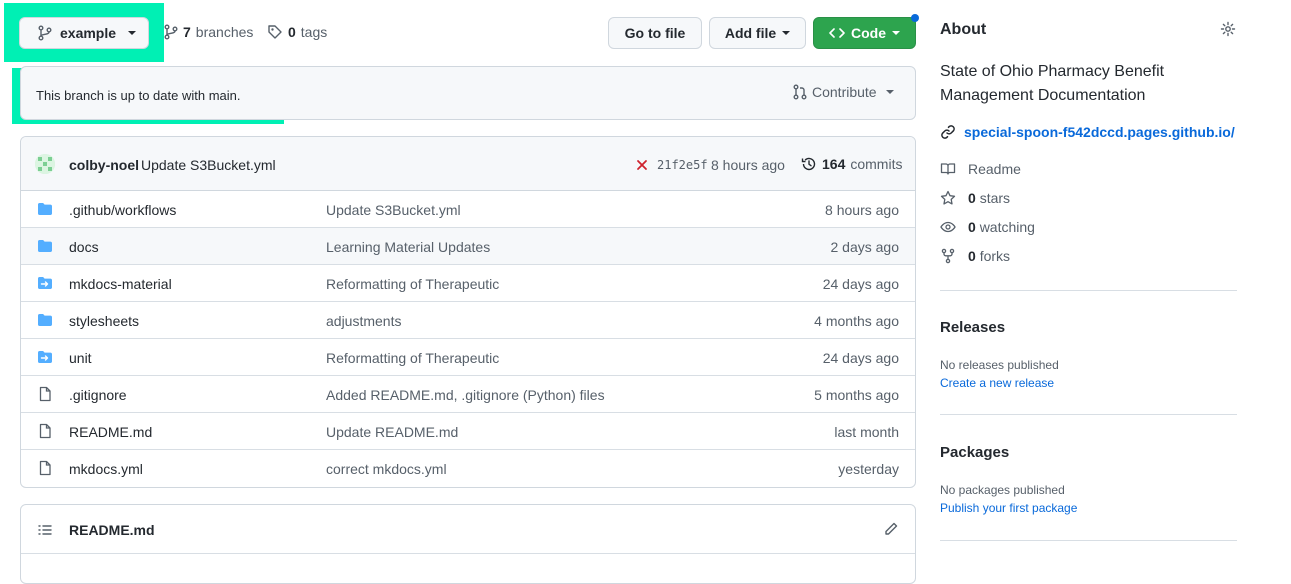 The height and width of the screenshot is (584, 1291). Describe the element at coordinates (187, 32) in the screenshot. I see `branches-count: 7` at that location.